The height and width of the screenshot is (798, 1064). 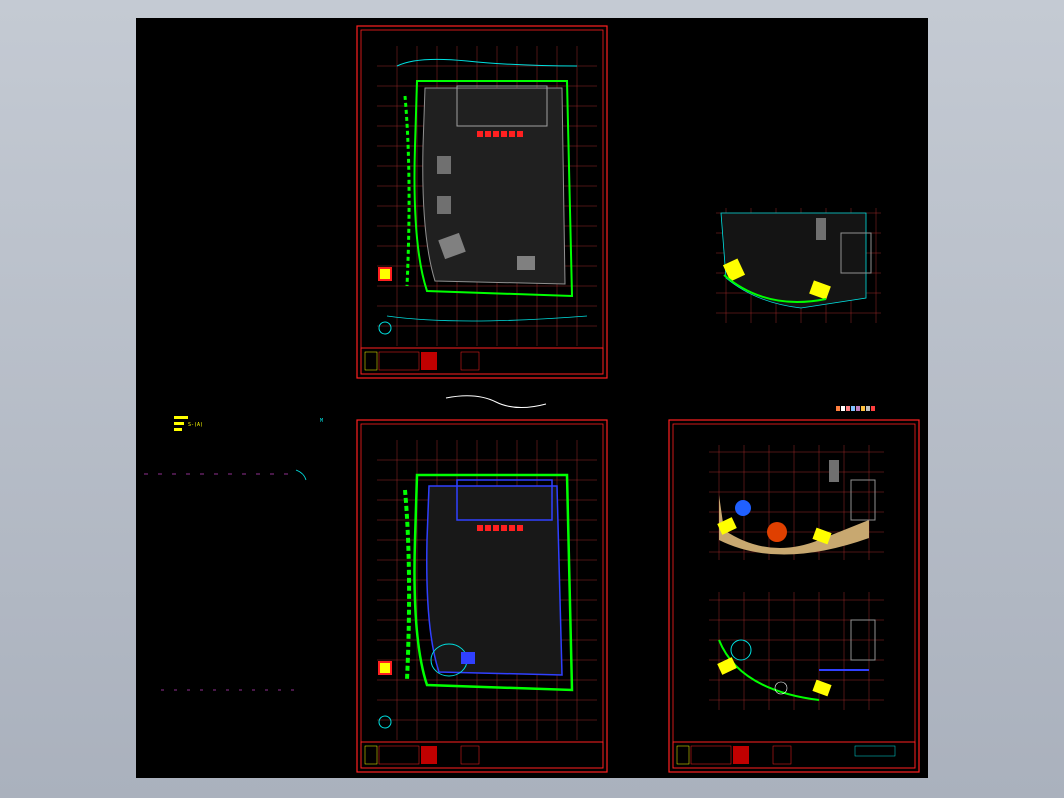 What do you see at coordinates (798, 265) in the screenshot?
I see `partial-plan-top-right` at bounding box center [798, 265].